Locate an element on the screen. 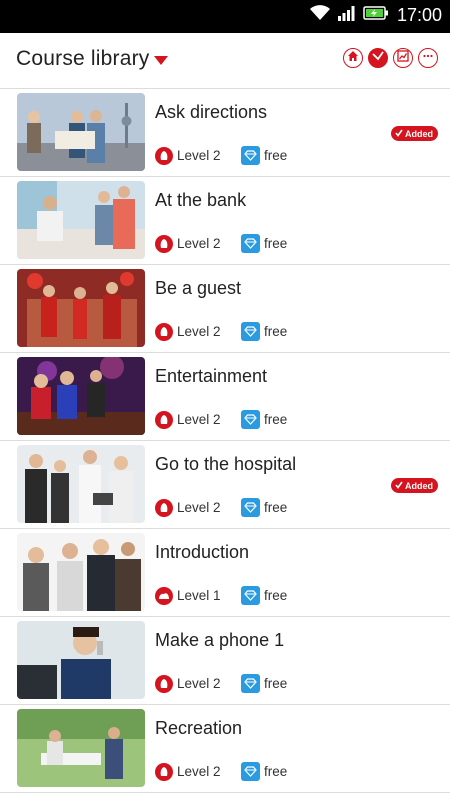  swap-icon is located at coordinates (378, 58).